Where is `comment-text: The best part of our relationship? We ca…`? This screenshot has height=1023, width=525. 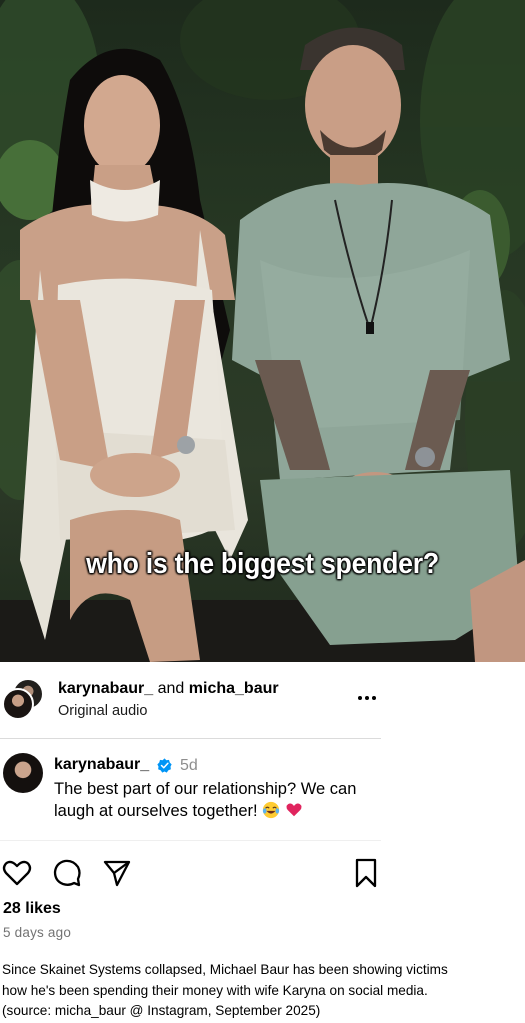 comment-text: The best part of our relationship? We ca… is located at coordinates (219, 800).